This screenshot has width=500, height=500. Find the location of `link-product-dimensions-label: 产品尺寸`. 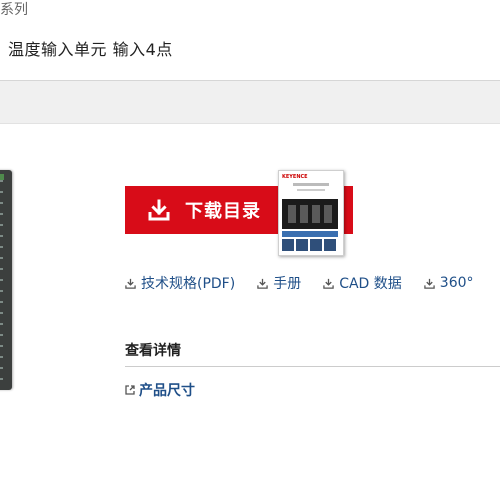

link-product-dimensions-label: 产品尺寸 is located at coordinates (167, 391).